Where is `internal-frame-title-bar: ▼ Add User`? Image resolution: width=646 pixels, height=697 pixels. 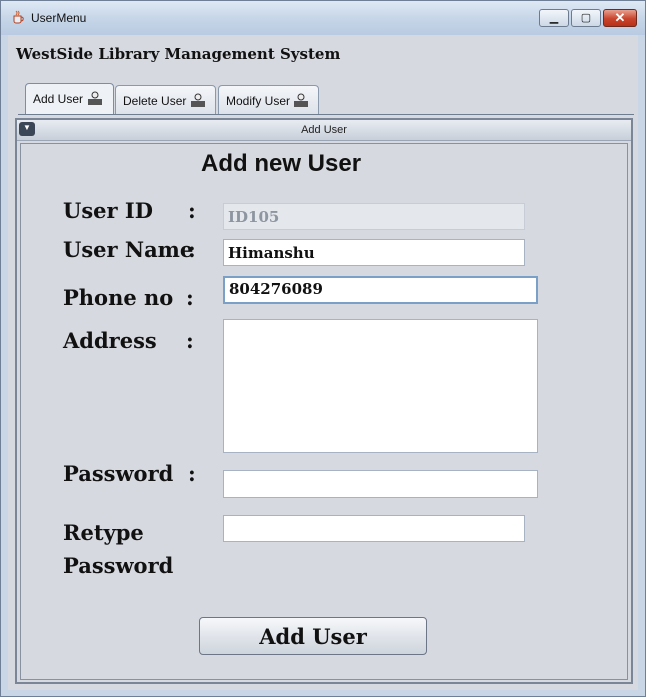
internal-frame-title-bar: ▼ Add User is located at coordinates (324, 130).